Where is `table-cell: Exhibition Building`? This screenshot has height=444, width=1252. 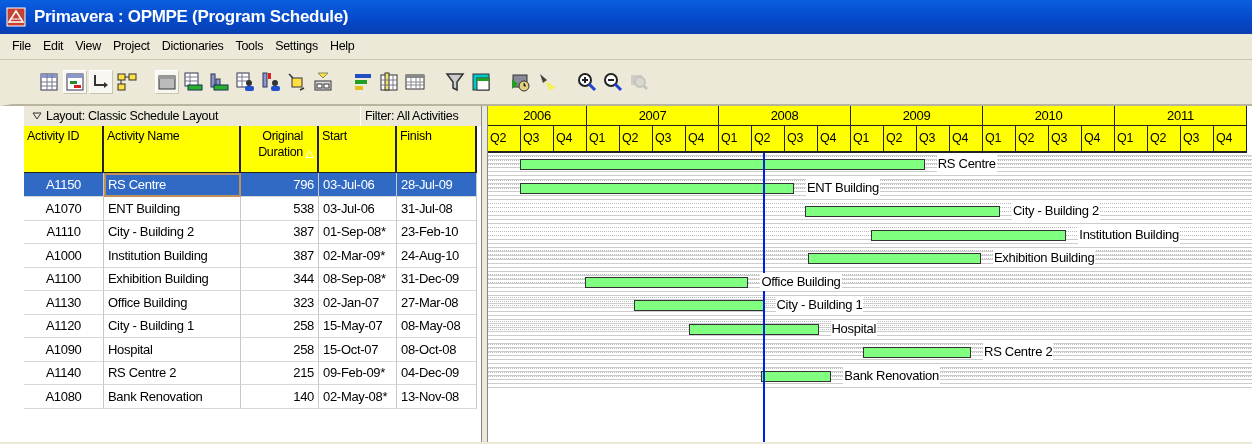
table-cell: Exhibition Building is located at coordinates (172, 279).